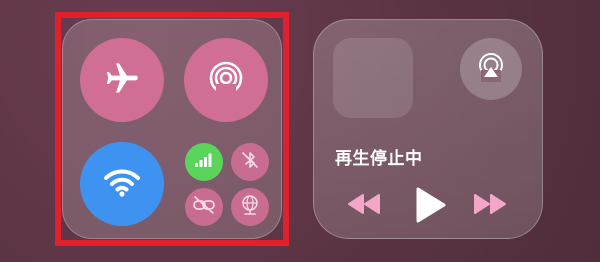 The width and height of the screenshot is (600, 262). I want to click on rewind-button, so click(364, 206).